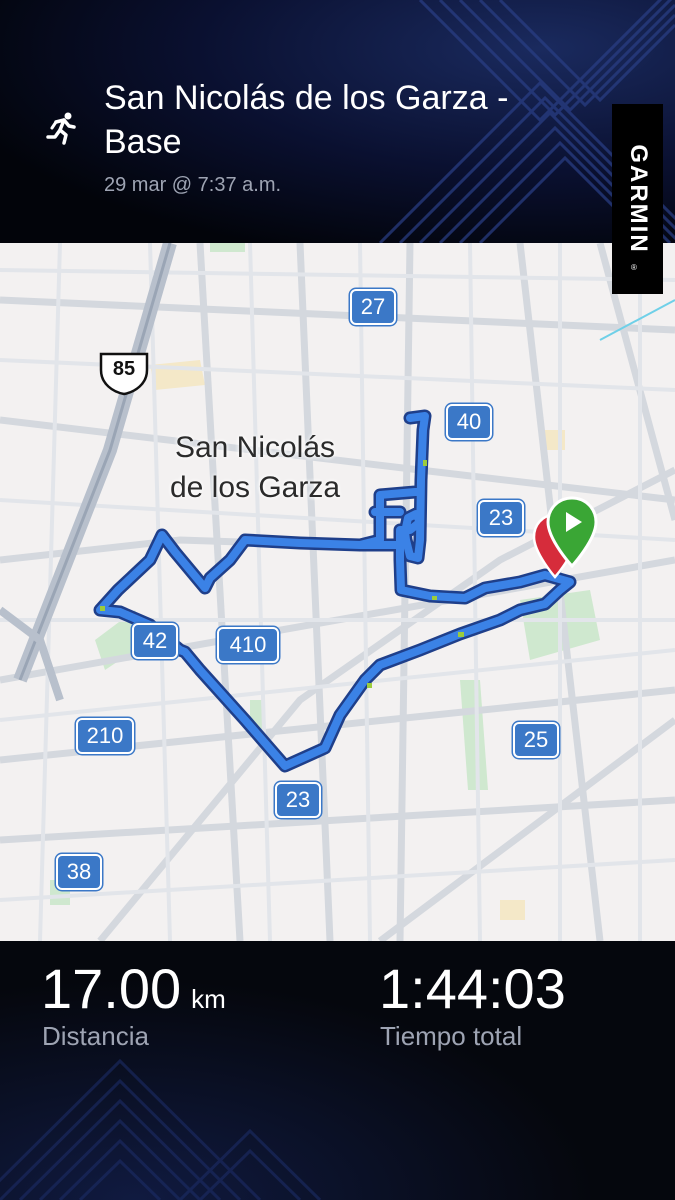  What do you see at coordinates (61, 128) in the screenshot?
I see `running-icon` at bounding box center [61, 128].